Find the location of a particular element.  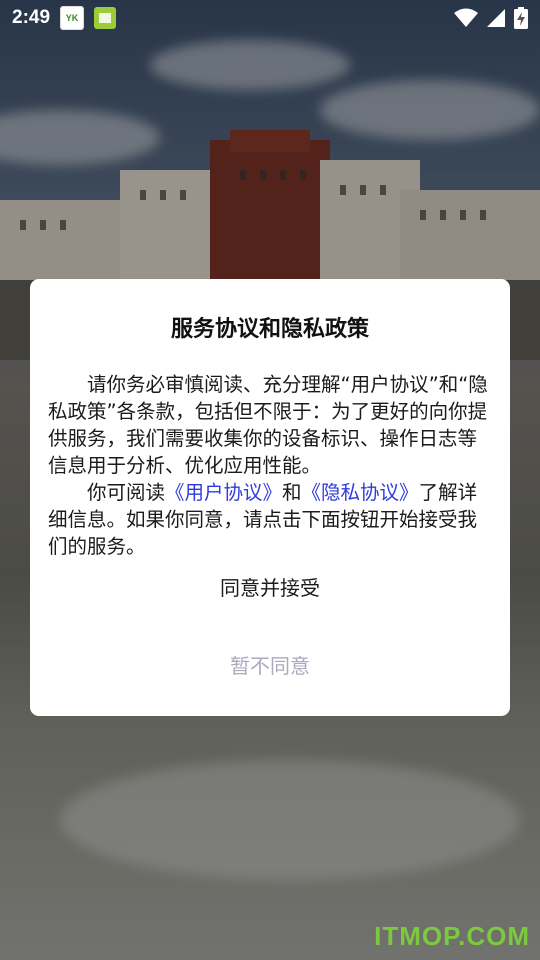

status-icons is located at coordinates (491, 18).